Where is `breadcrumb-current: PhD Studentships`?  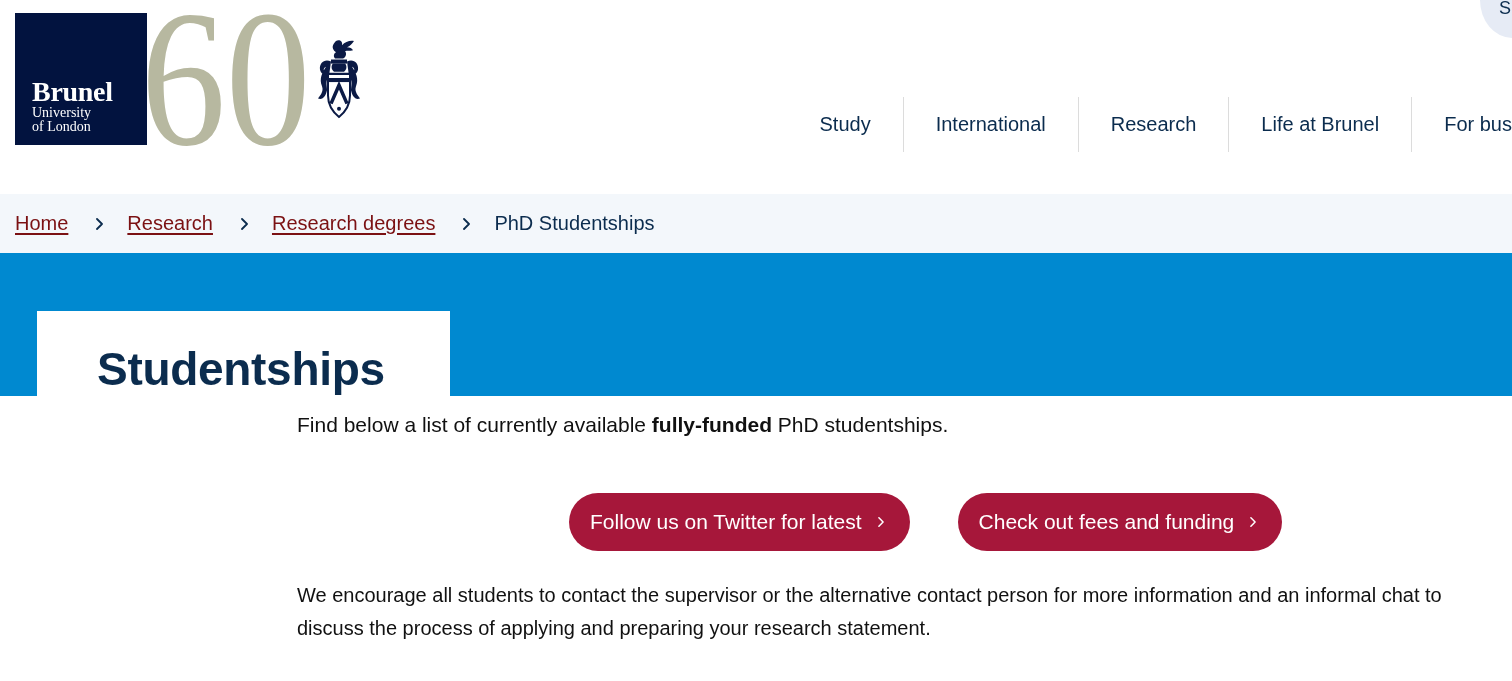
breadcrumb-current: PhD Studentships is located at coordinates (574, 223).